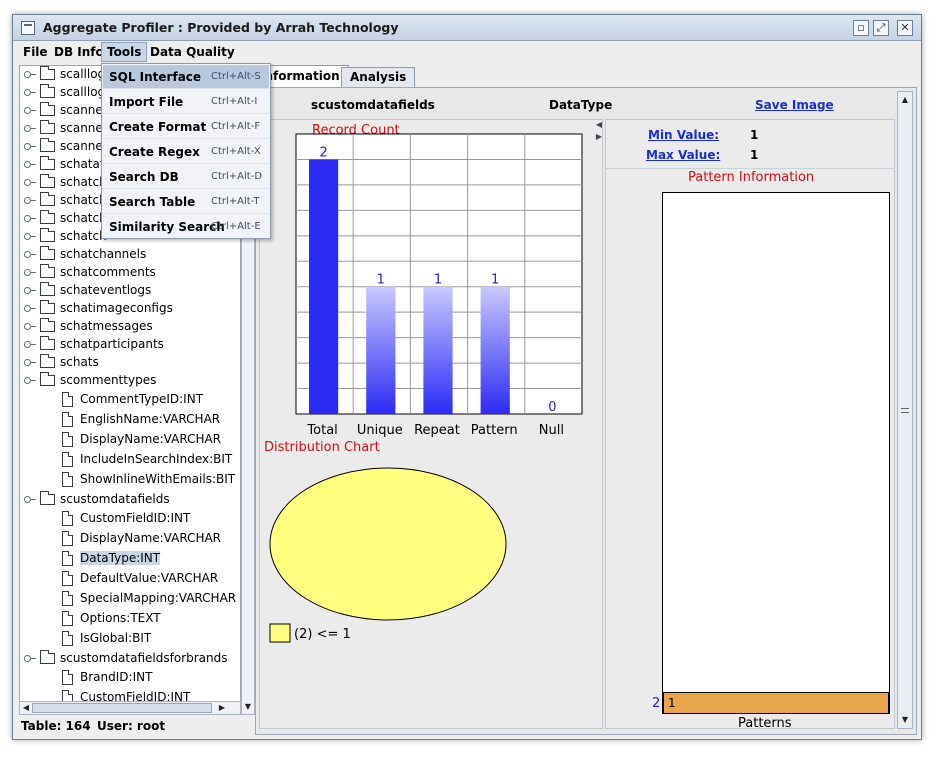 This screenshot has width=942, height=758. Describe the element at coordinates (130, 500) in the screenshot. I see `tree-table-node: scustomdatafields` at that location.